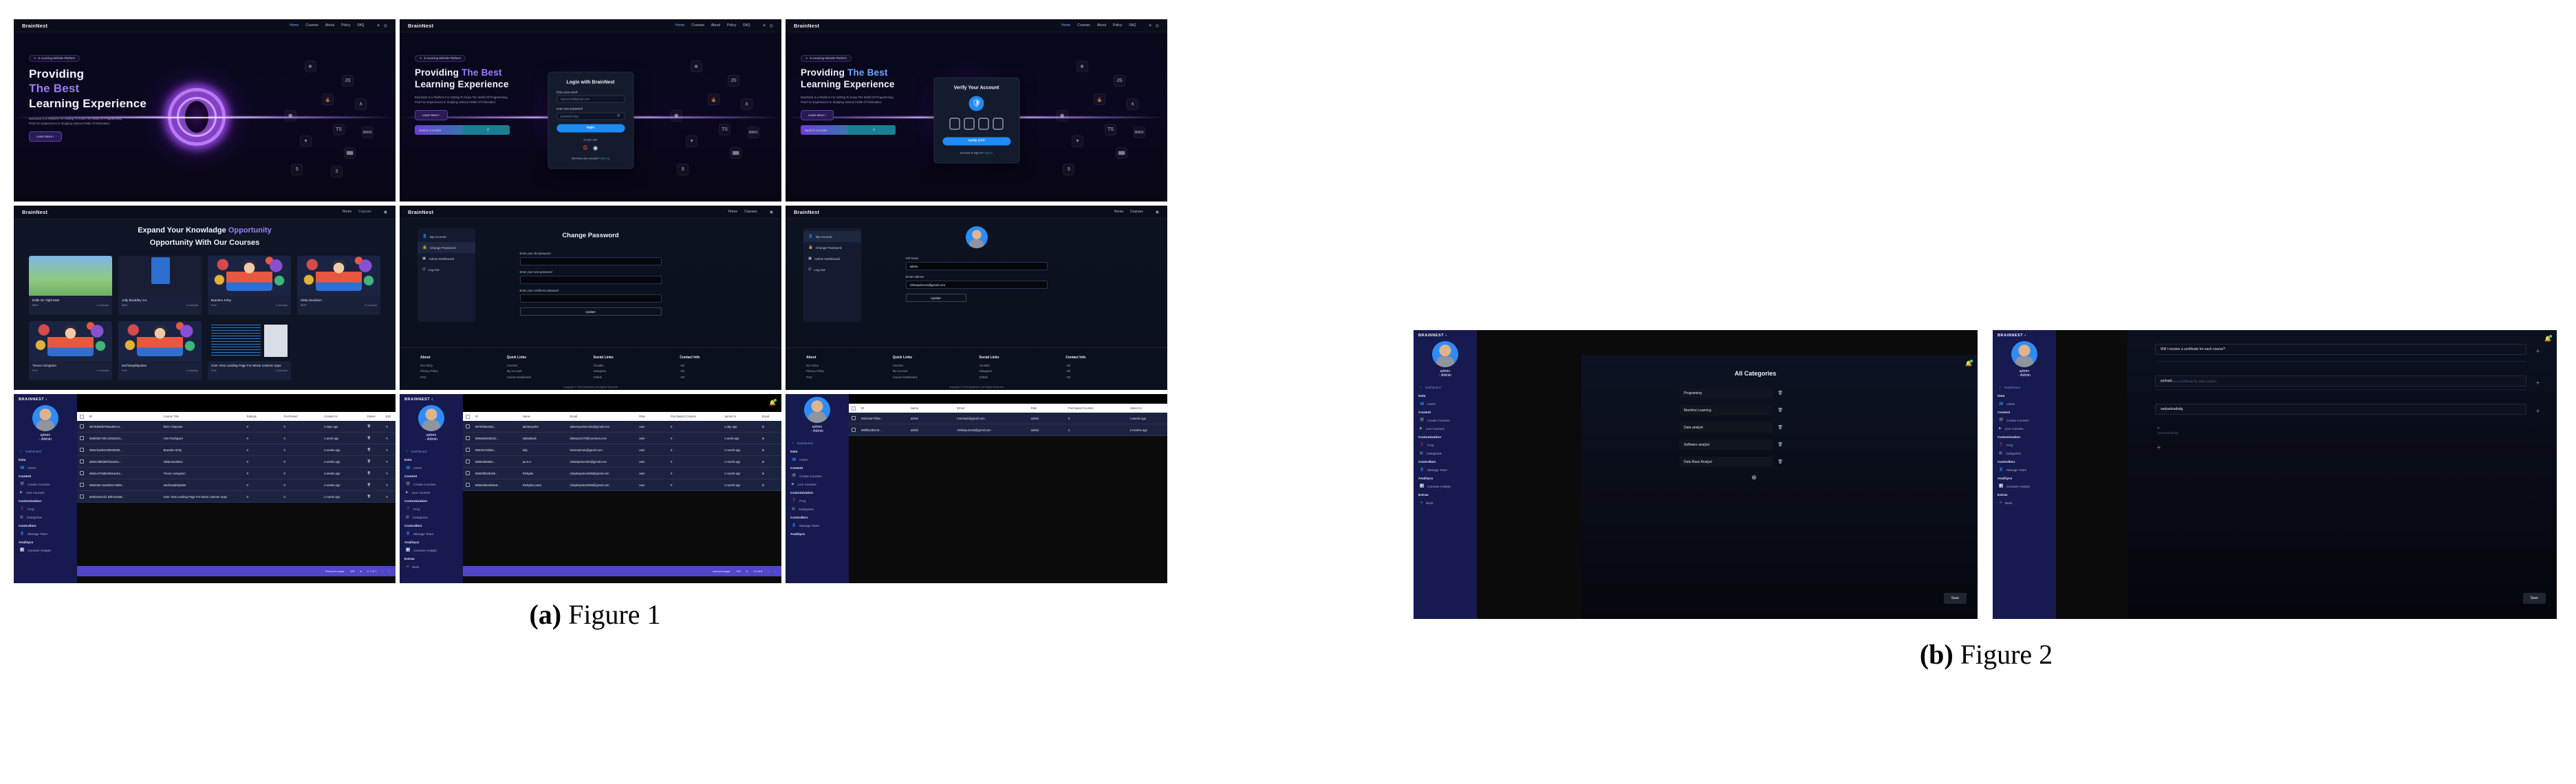 This screenshot has height=784, width=2576. Describe the element at coordinates (124, 416) in the screenshot. I see `col-id: ID` at that location.